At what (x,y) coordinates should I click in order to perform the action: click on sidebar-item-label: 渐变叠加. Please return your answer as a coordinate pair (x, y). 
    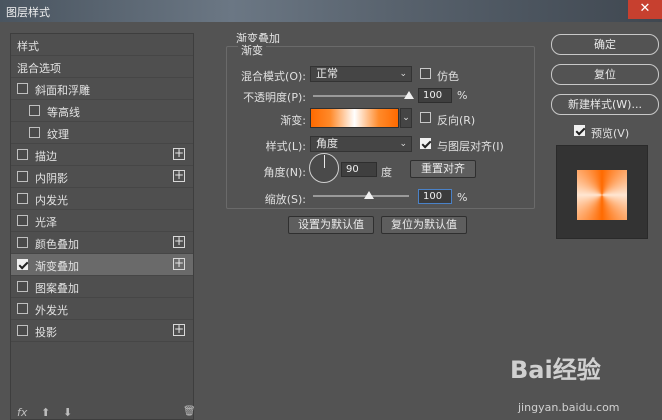
    Looking at the image, I should click on (57, 266).